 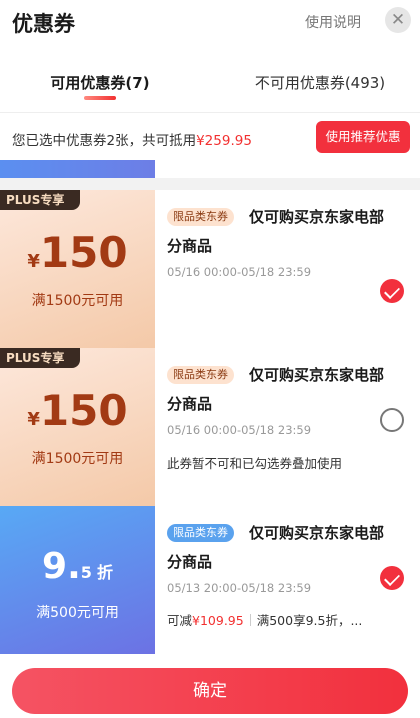 I want to click on selection-summary: 您已选中优惠券2张，共可抵用¥259.95 使用推荐优惠, so click(x=210, y=136).